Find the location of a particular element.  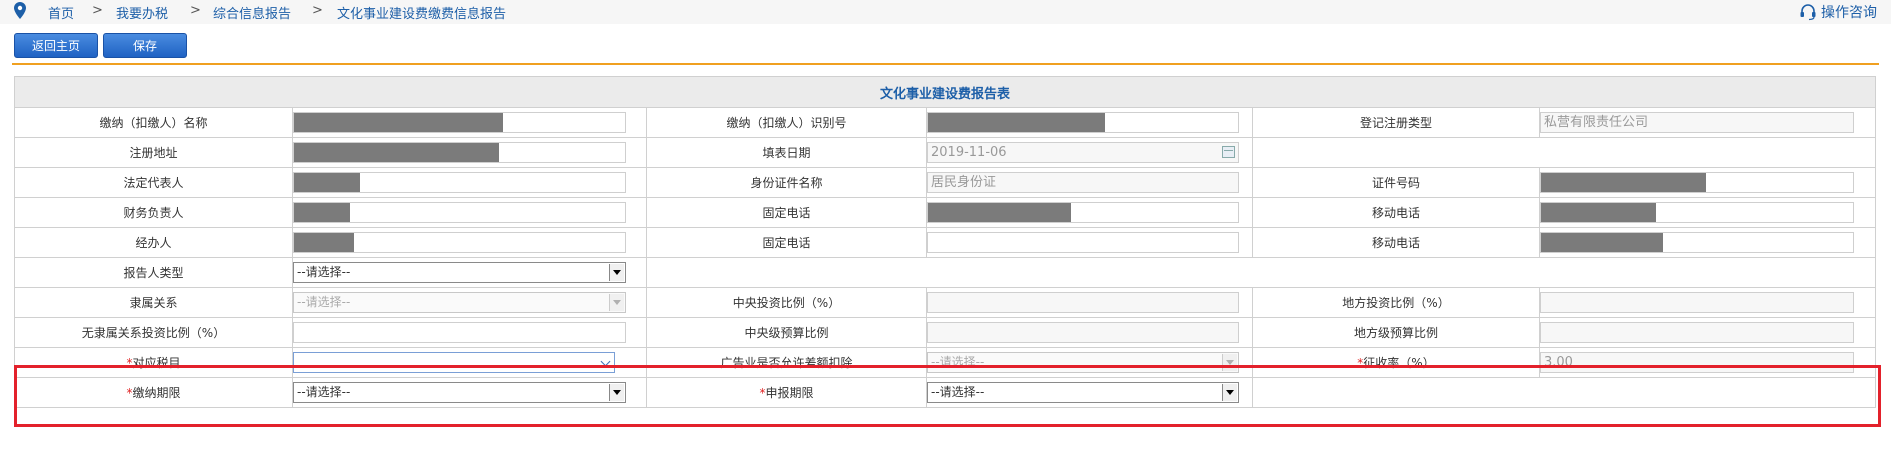

label-legal-rep: 法定代表人 is located at coordinates (153, 182).